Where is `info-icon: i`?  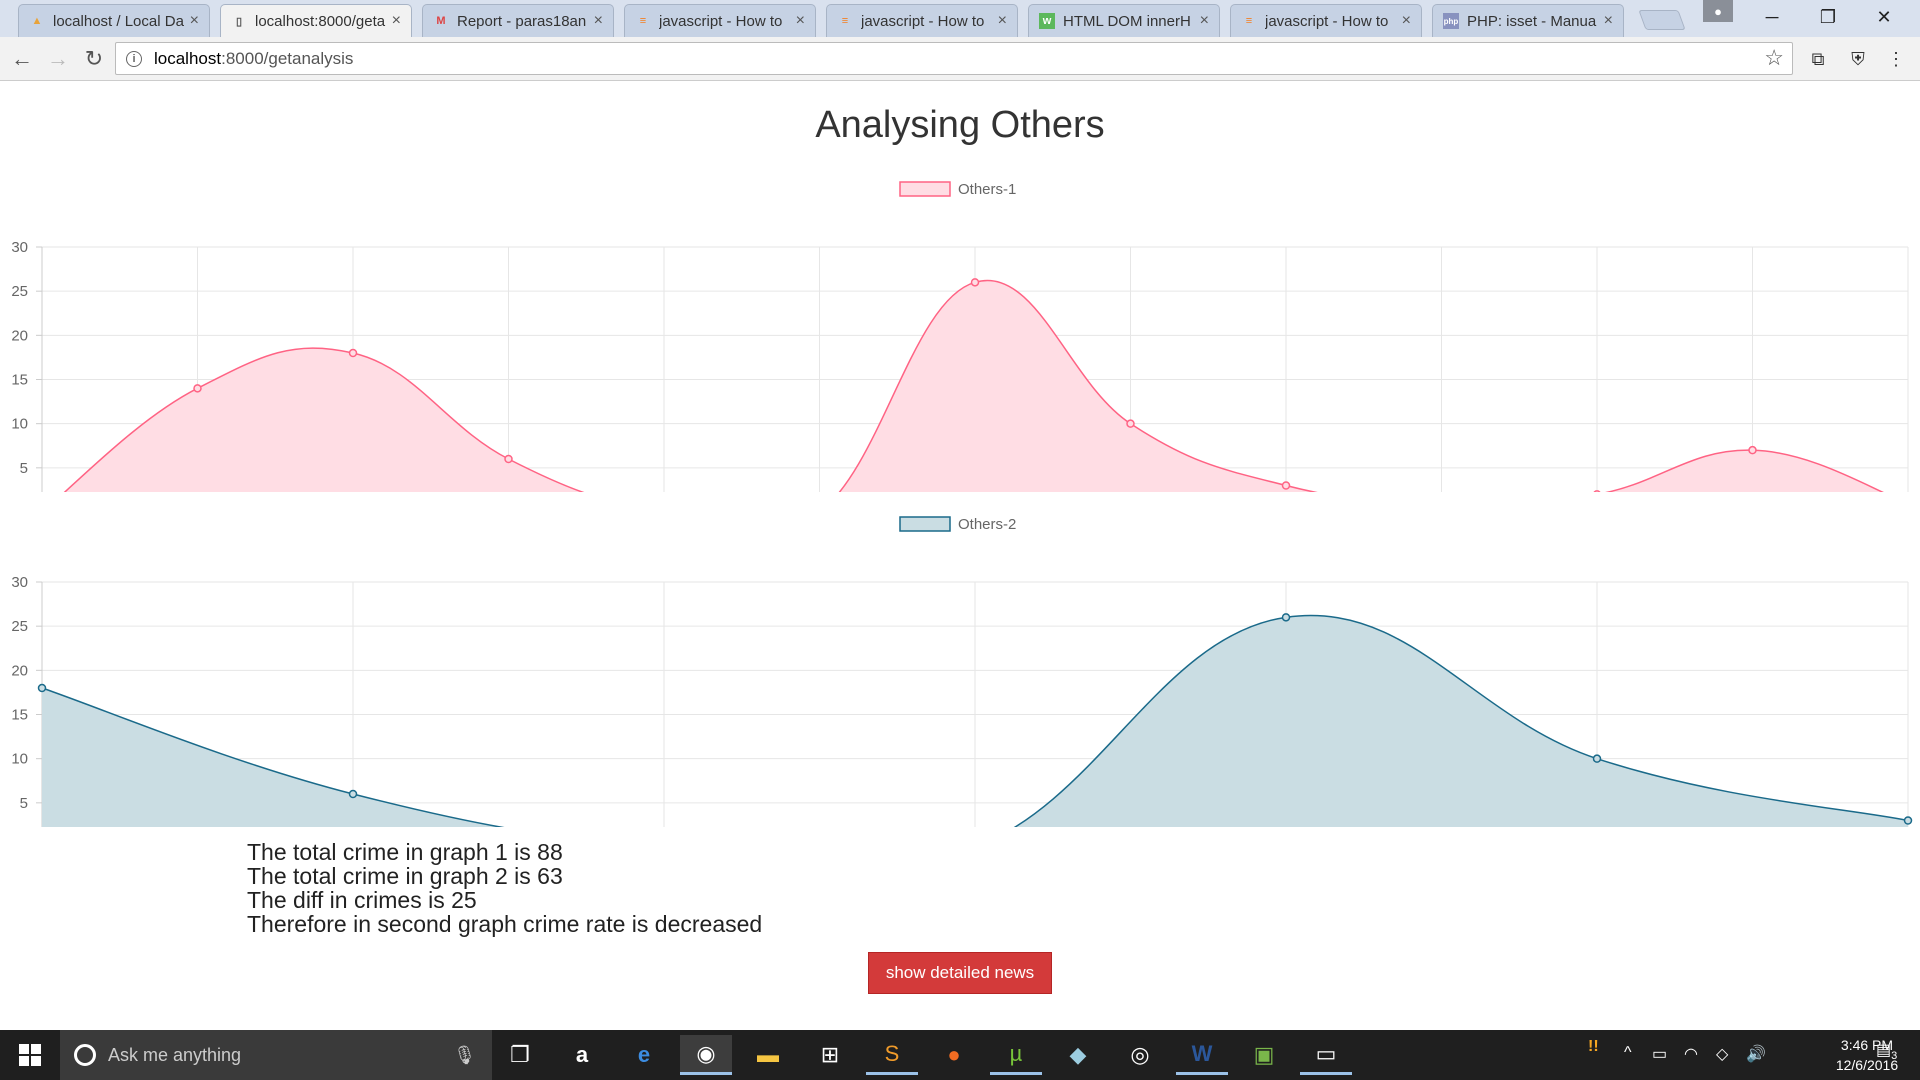 info-icon: i is located at coordinates (134, 58).